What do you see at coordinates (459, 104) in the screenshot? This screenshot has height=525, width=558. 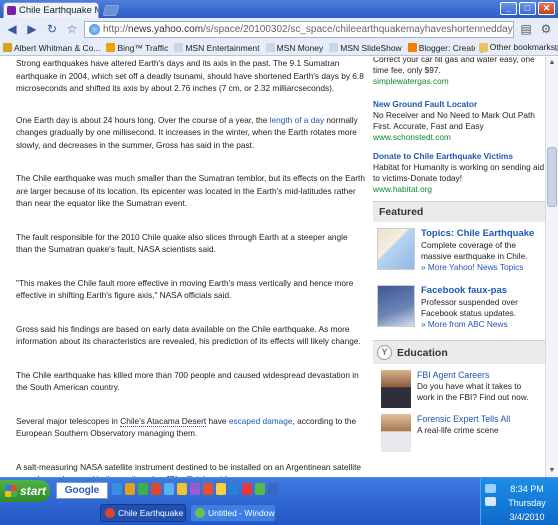 I see `ad-title: New Ground Fault Locator` at bounding box center [459, 104].